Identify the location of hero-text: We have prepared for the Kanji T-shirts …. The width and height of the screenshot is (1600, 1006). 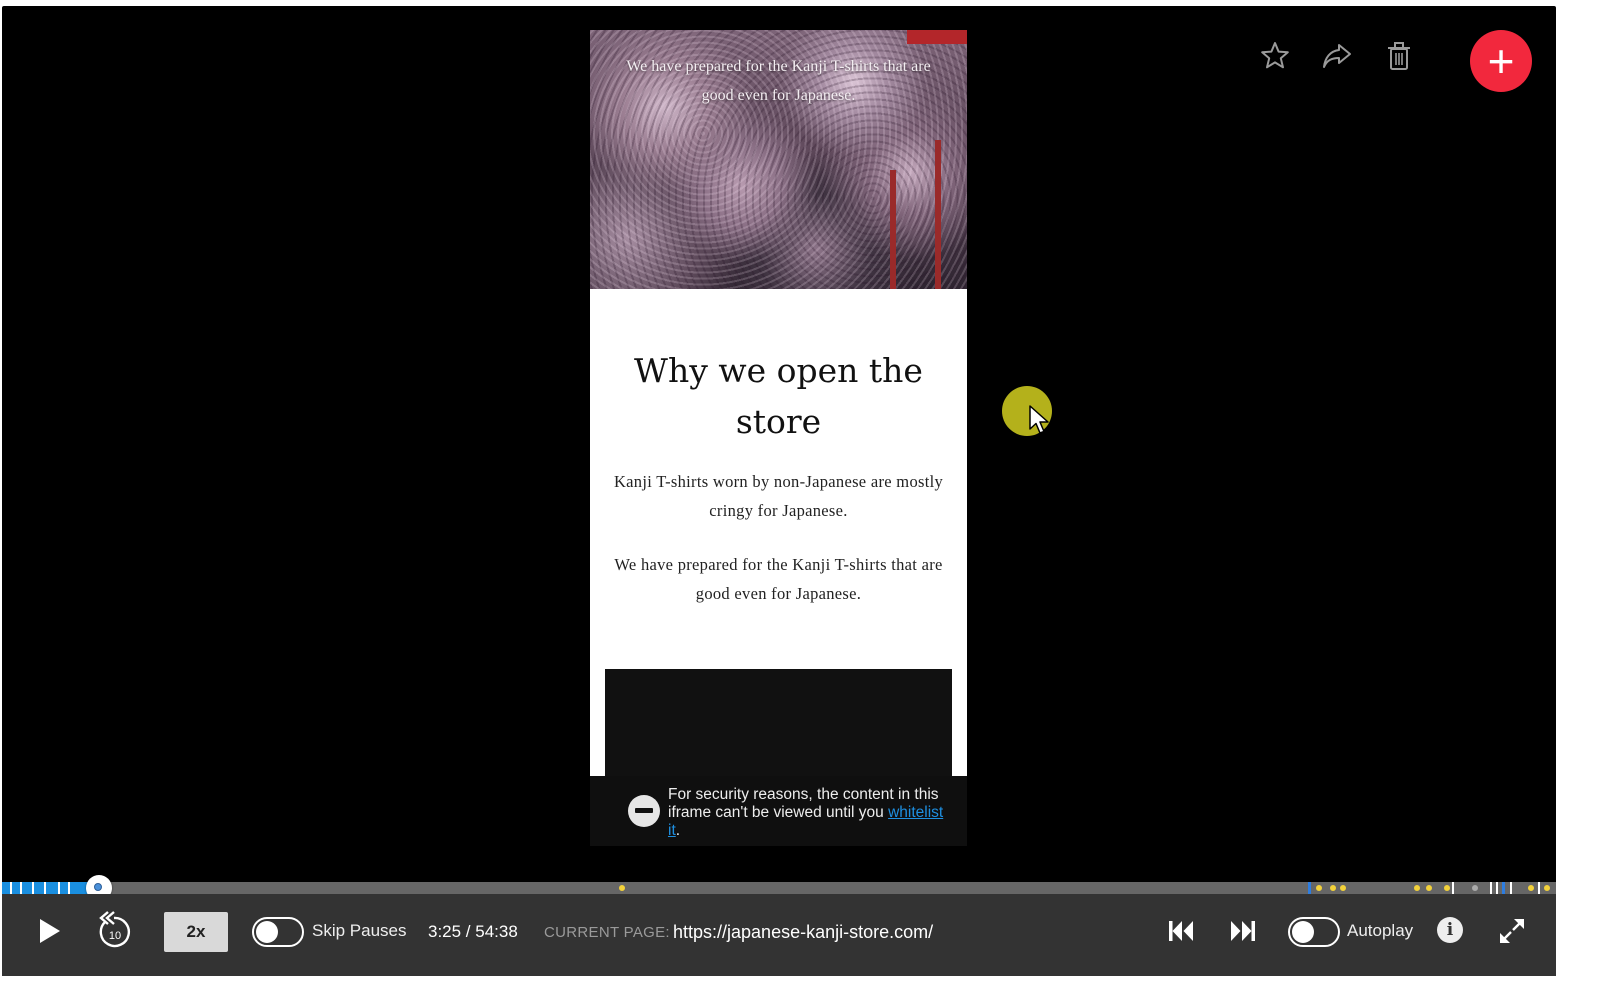
(778, 81).